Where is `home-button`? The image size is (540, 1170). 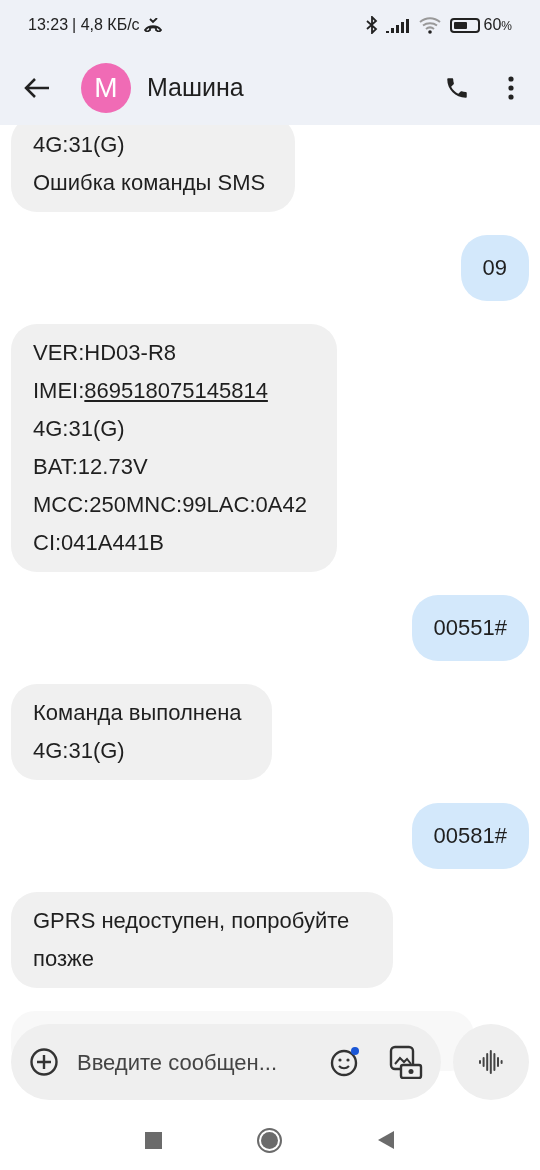
home-button is located at coordinates (269, 1140).